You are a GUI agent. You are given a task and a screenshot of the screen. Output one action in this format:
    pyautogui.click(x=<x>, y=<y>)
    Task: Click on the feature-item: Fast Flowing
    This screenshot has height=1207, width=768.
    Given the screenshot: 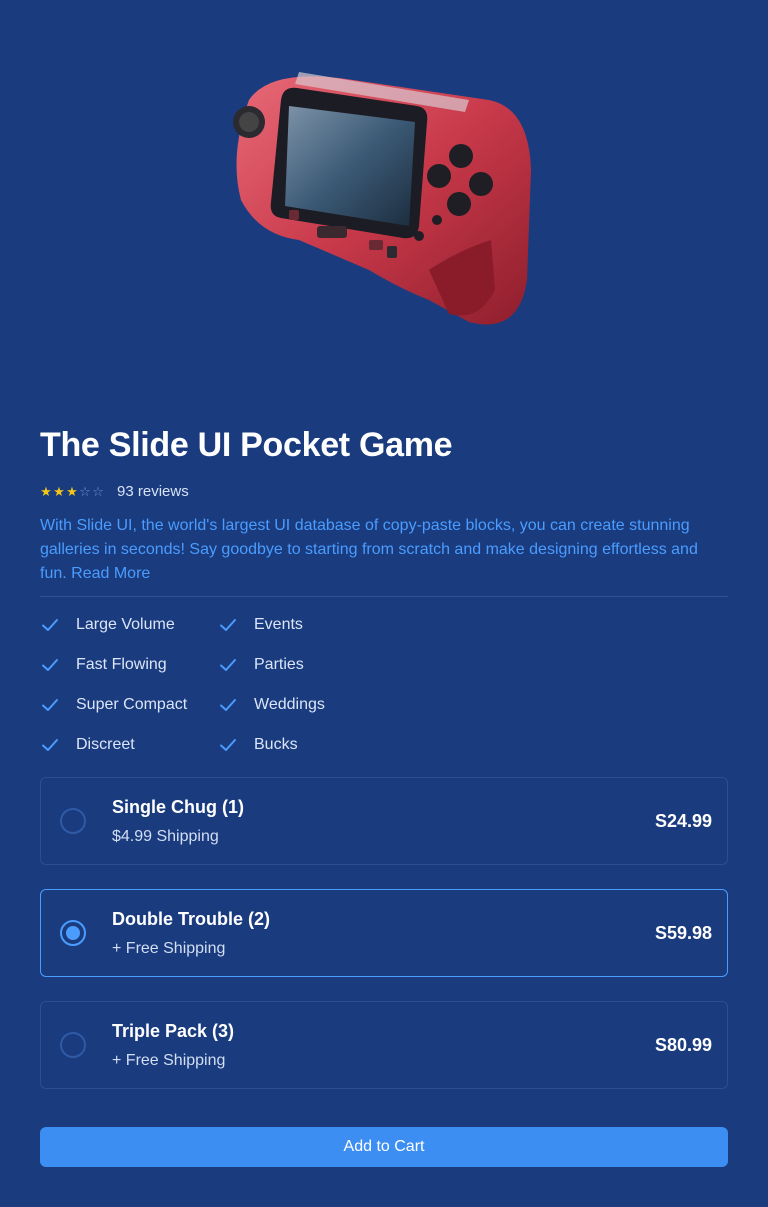 What is the action you would take?
    pyautogui.click(x=129, y=665)
    